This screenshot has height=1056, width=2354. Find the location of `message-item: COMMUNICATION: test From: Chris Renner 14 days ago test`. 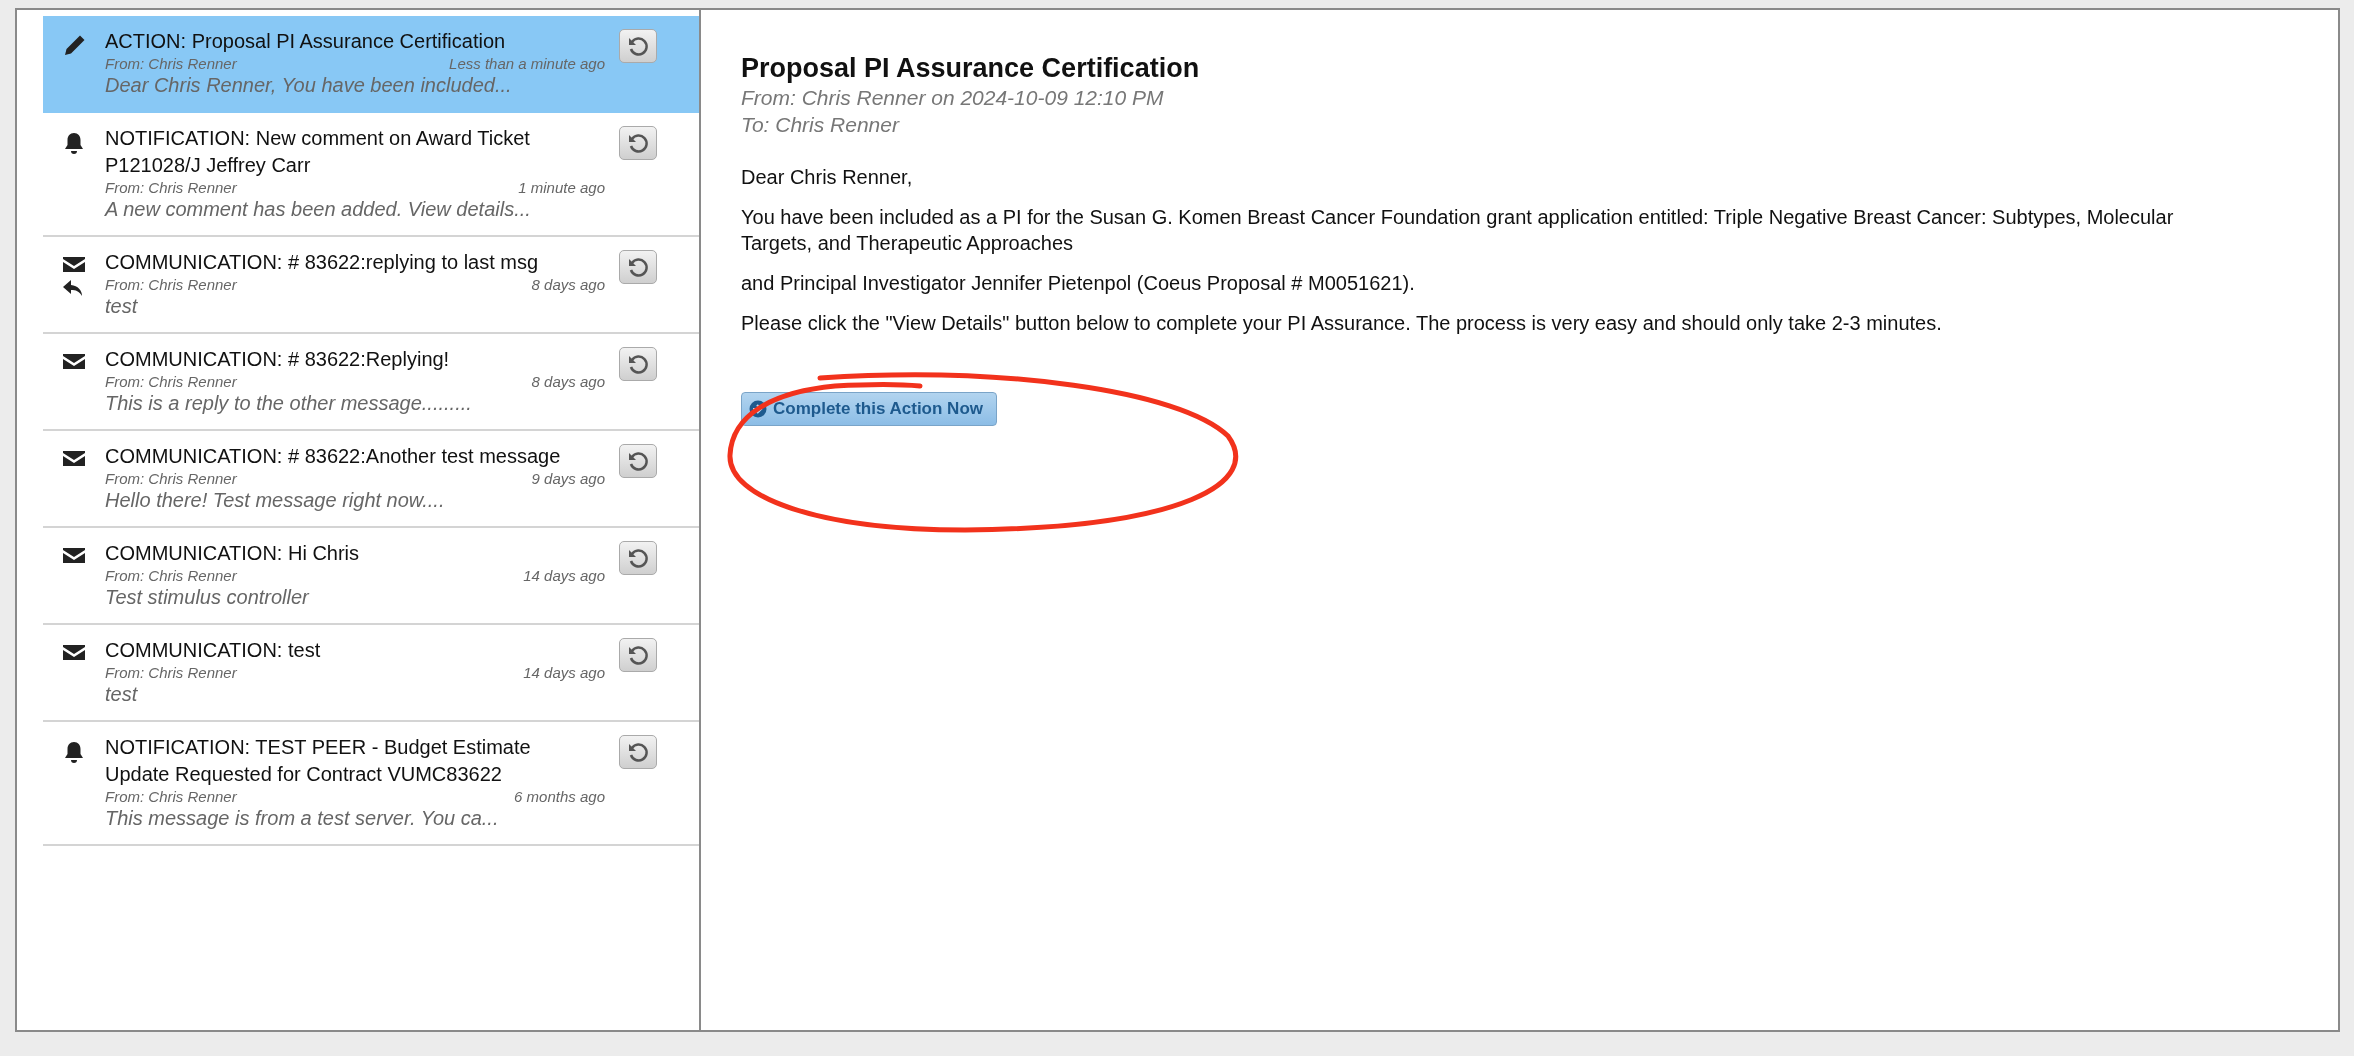

message-item: COMMUNICATION: test From: Chris Renner 14 days ago test is located at coordinates (371, 673).